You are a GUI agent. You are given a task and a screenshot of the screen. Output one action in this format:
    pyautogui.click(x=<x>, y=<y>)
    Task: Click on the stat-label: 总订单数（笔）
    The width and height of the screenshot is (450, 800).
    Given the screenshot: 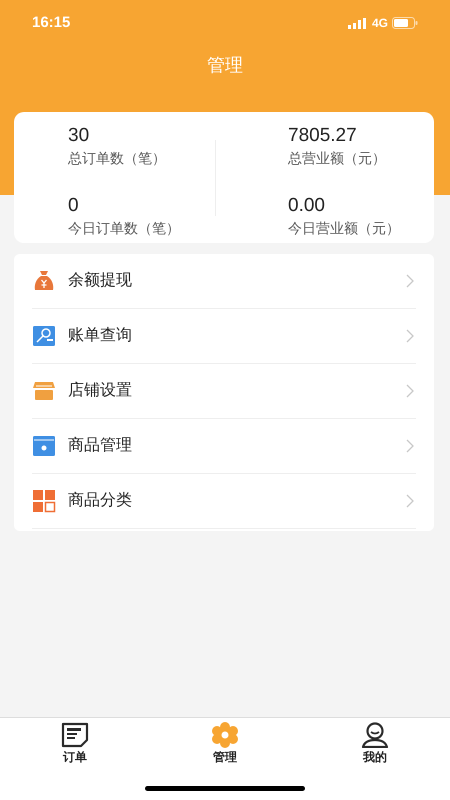 What is the action you would take?
    pyautogui.click(x=117, y=158)
    